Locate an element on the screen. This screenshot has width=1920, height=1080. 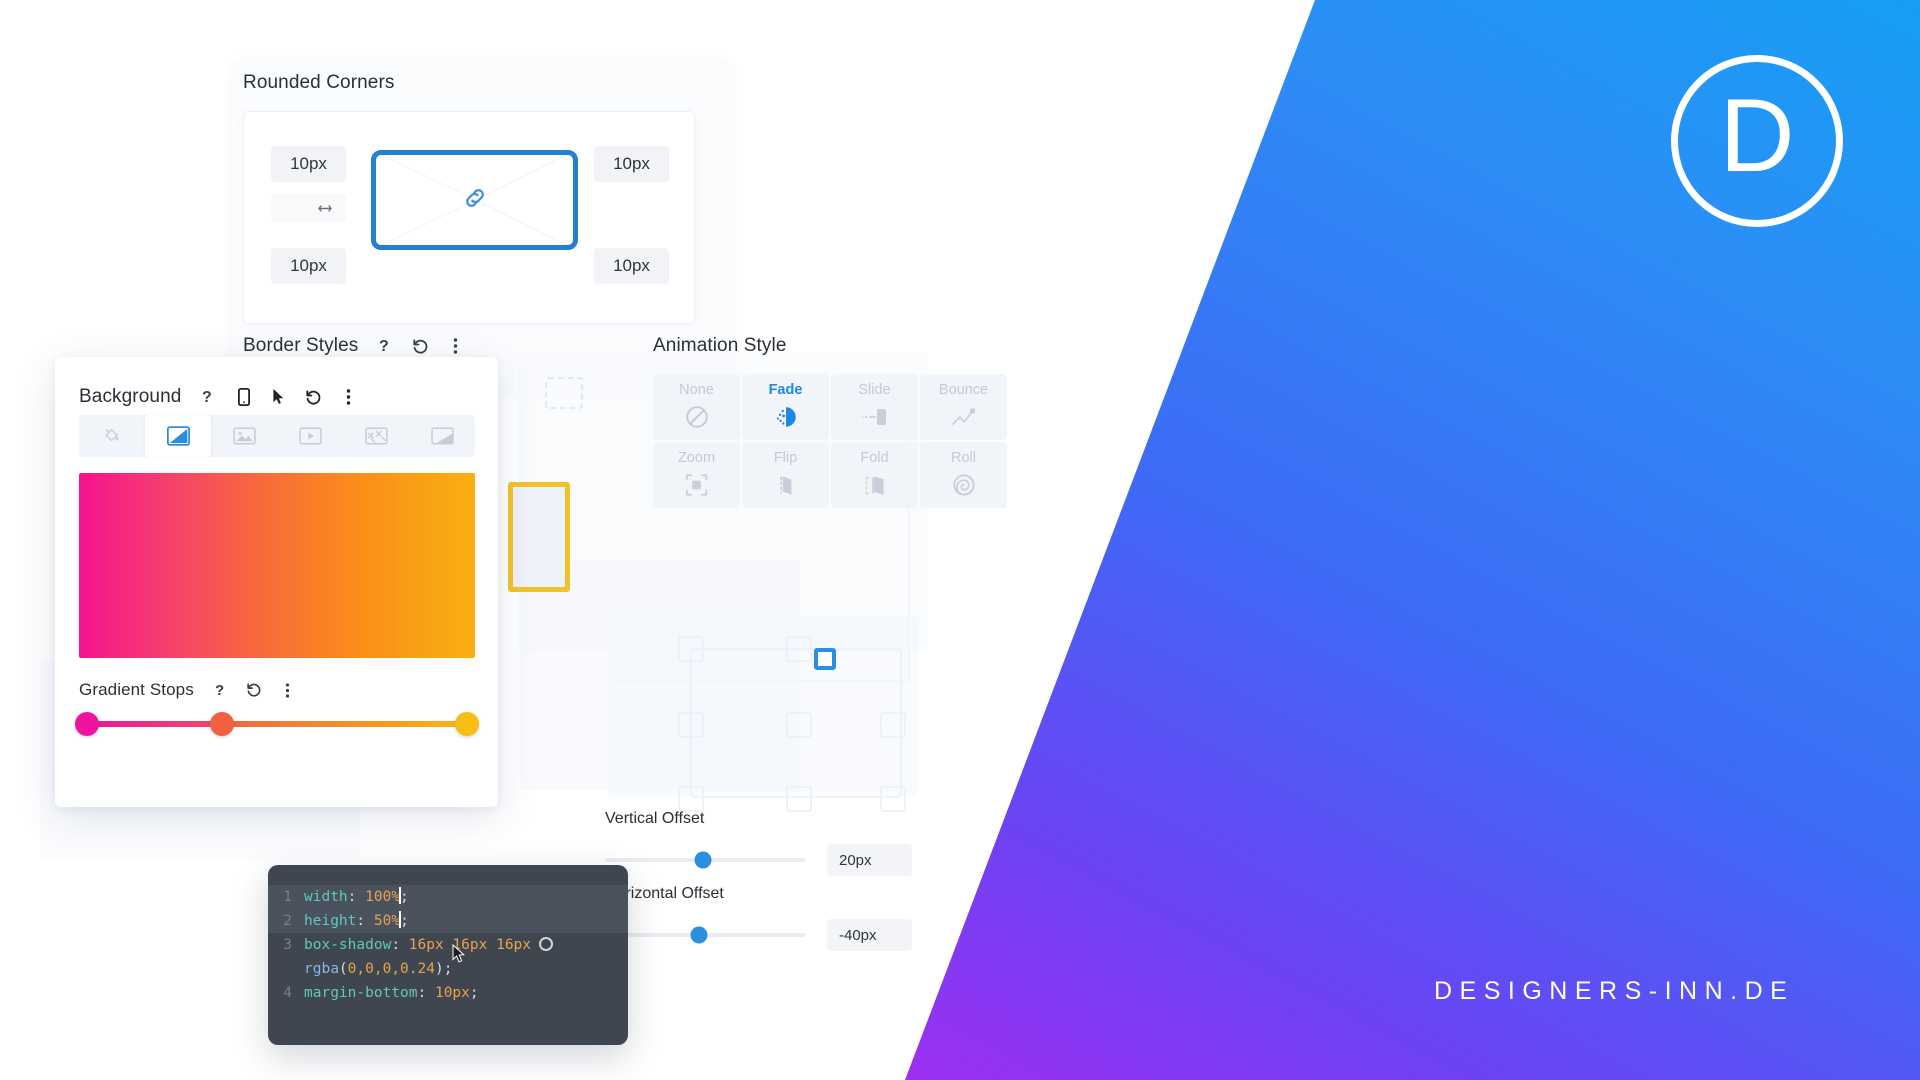
fold-icon is located at coordinates (875, 485).